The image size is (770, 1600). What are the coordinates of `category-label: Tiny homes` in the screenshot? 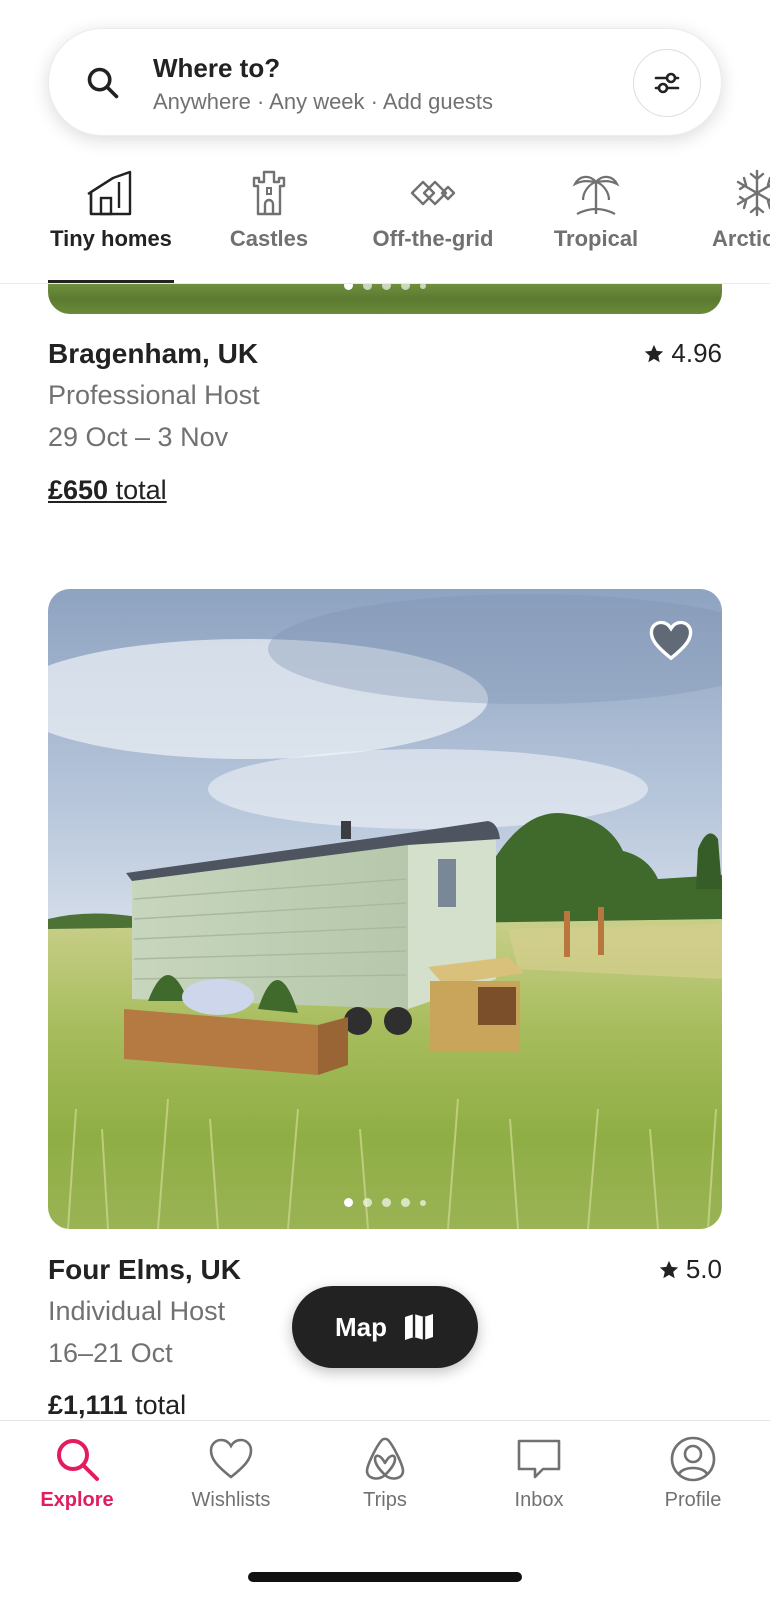 It's located at (111, 238).